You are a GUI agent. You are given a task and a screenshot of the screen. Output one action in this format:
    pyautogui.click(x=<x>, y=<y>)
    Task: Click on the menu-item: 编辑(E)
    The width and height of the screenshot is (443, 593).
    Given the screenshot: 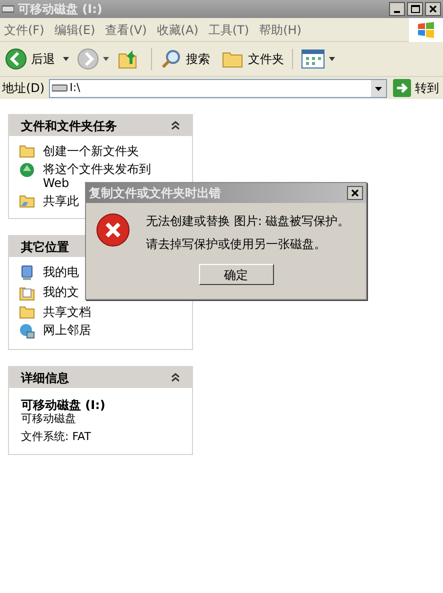 What is the action you would take?
    pyautogui.click(x=75, y=29)
    